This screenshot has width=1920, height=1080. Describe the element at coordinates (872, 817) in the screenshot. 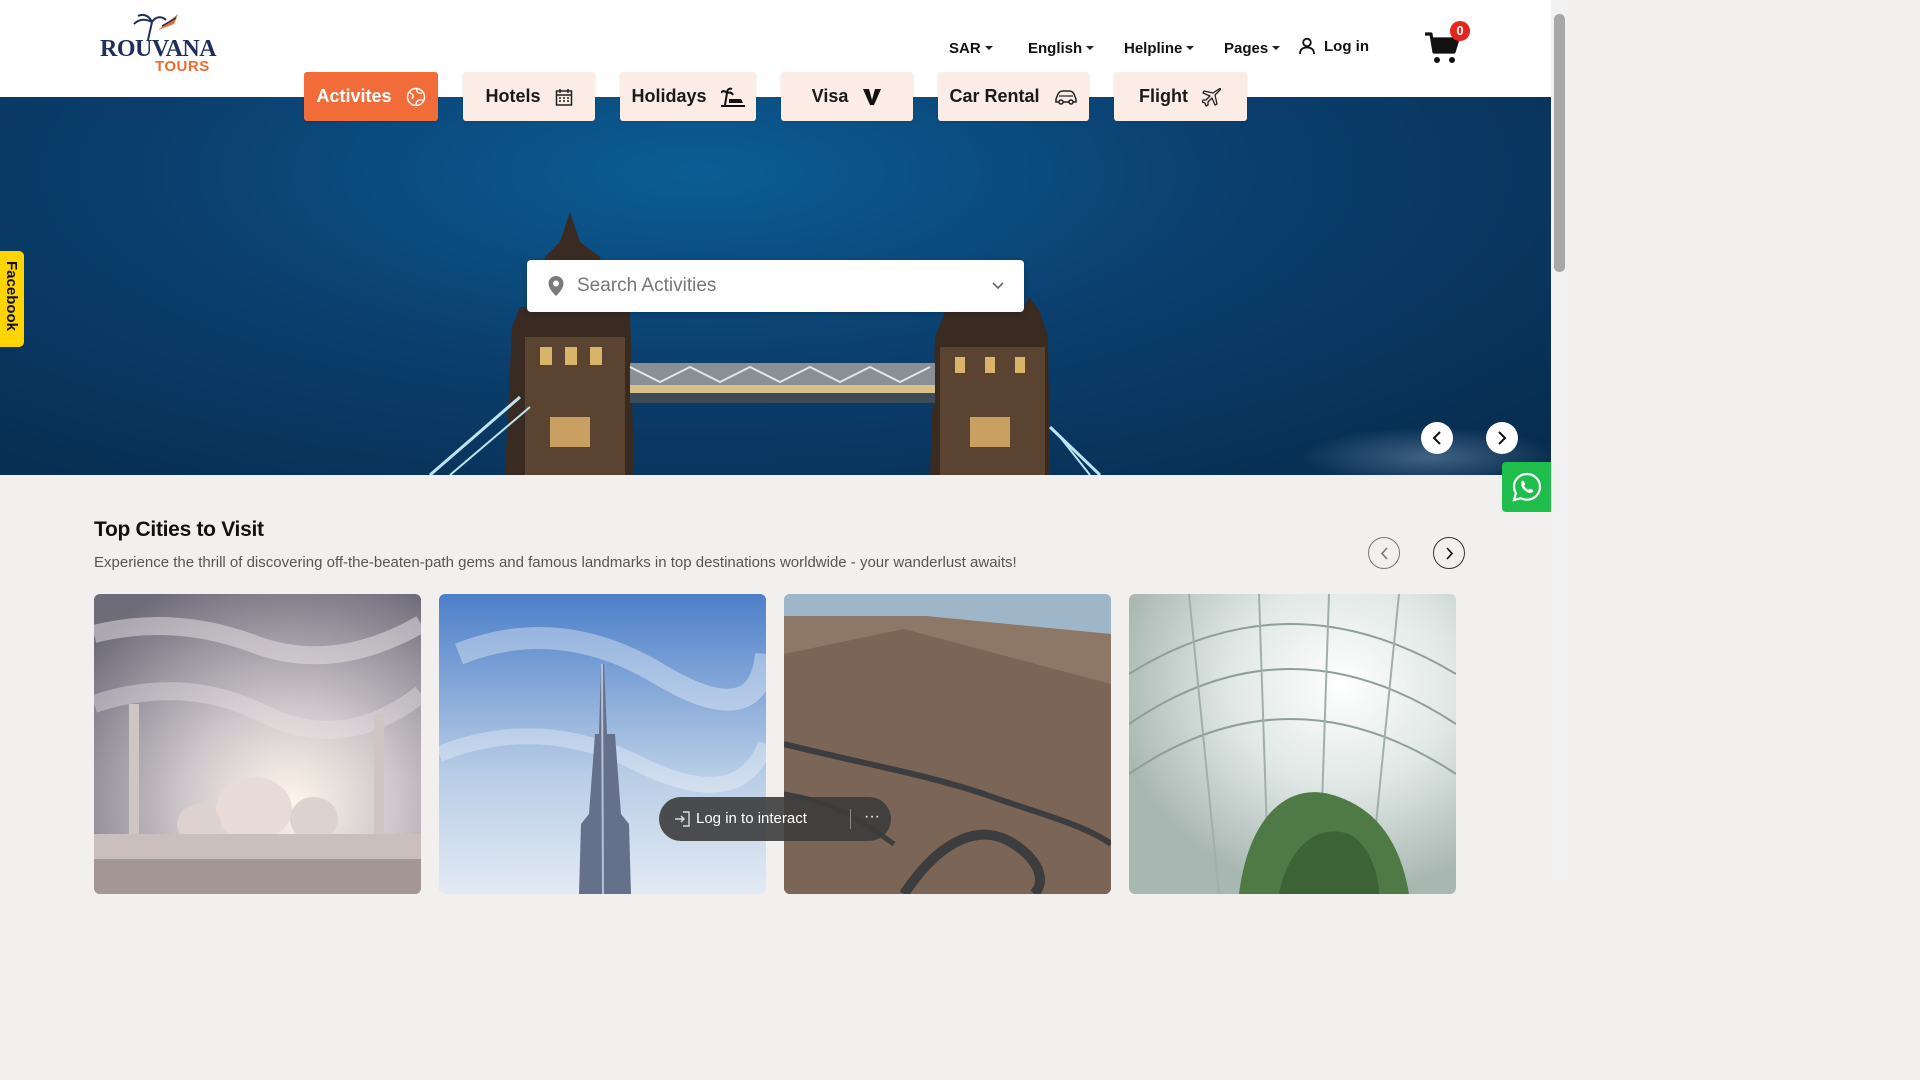

I see `more-options-icon: ···` at that location.